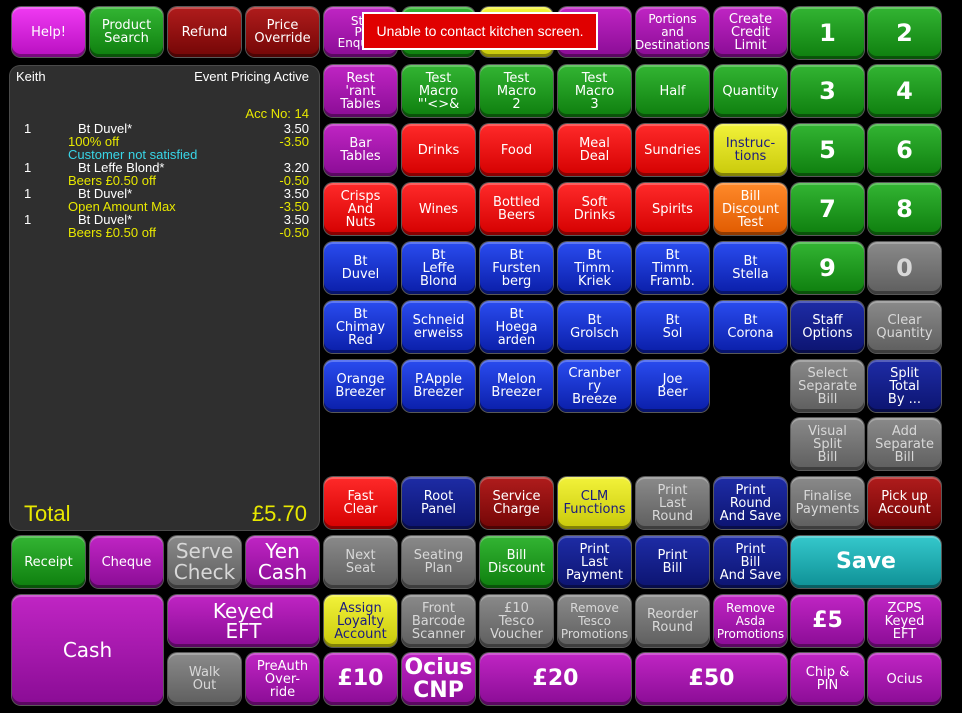  Describe the element at coordinates (360, 679) in the screenshot. I see `ten-pound-button: £10` at that location.